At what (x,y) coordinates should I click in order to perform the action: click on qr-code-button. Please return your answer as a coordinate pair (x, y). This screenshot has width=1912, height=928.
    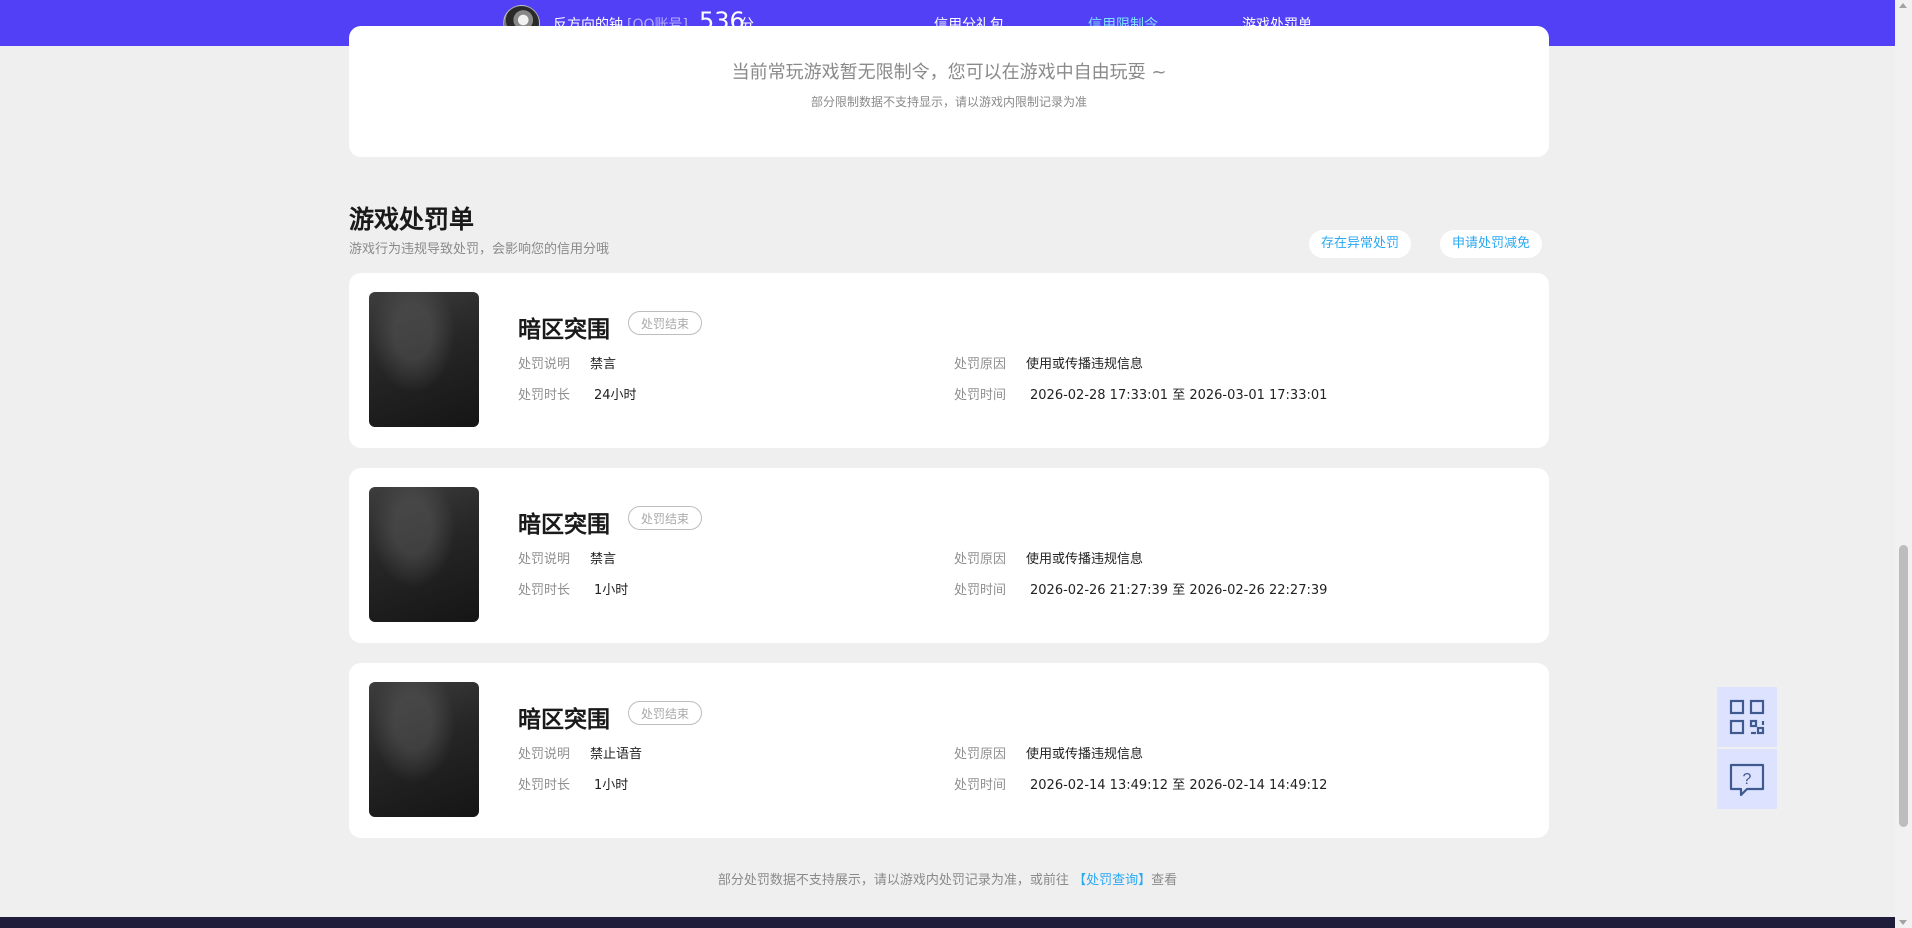
    Looking at the image, I should click on (1747, 717).